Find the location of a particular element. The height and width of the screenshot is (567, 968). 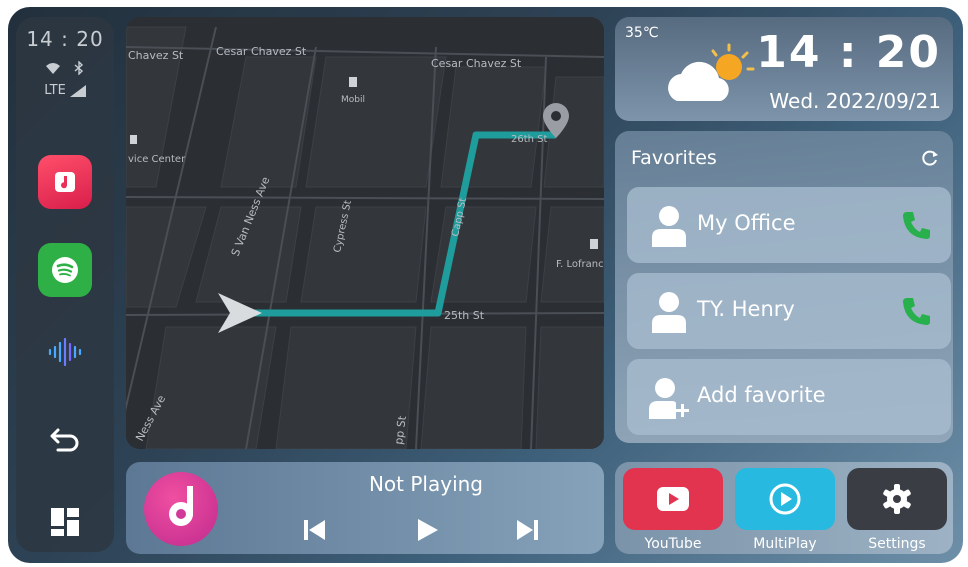

refresh-icon is located at coordinates (930, 158).